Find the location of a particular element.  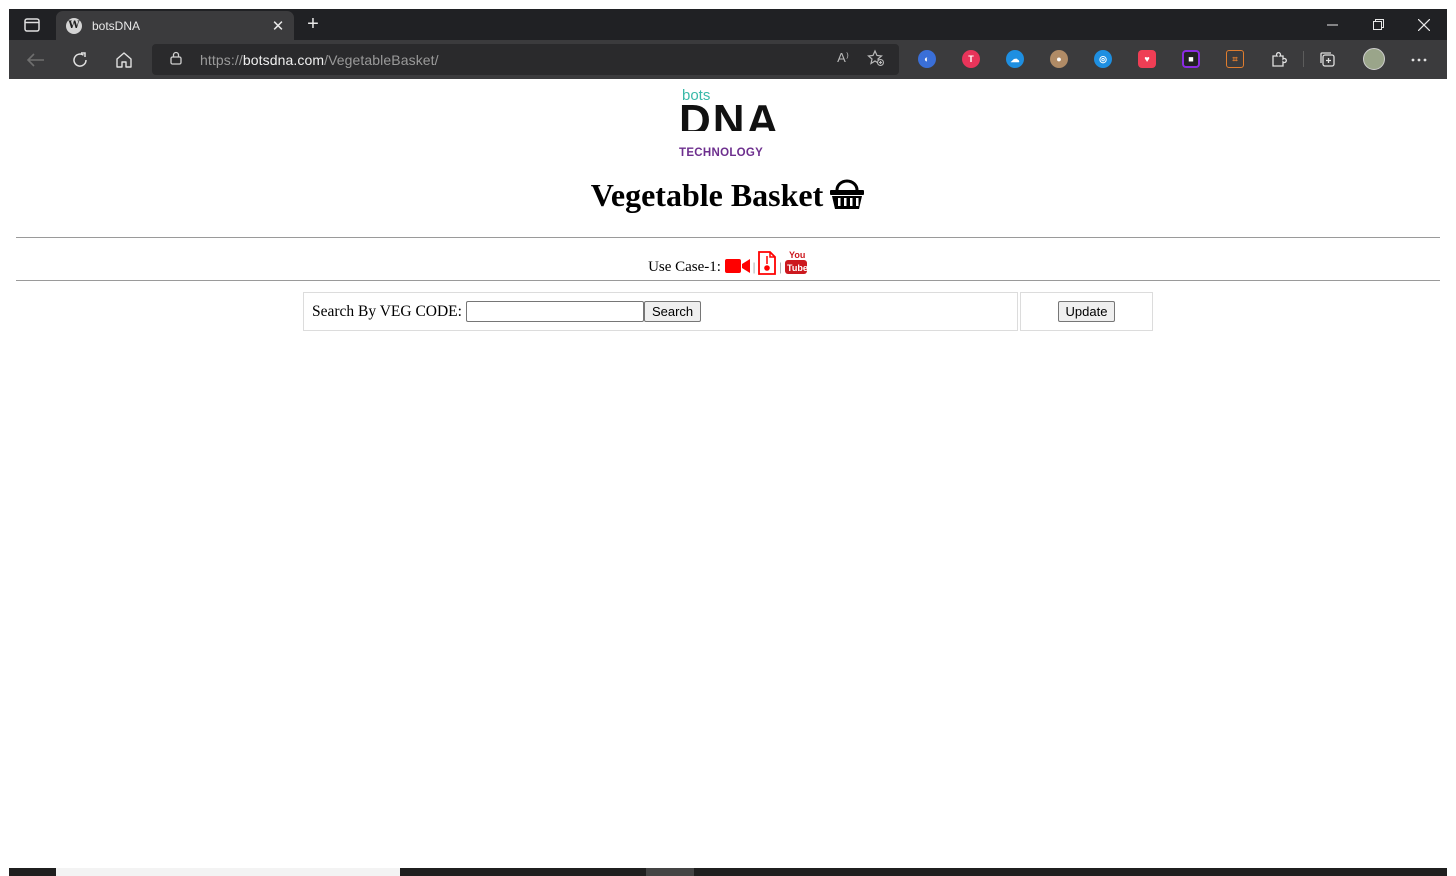

lock-icon is located at coordinates (178, 59).